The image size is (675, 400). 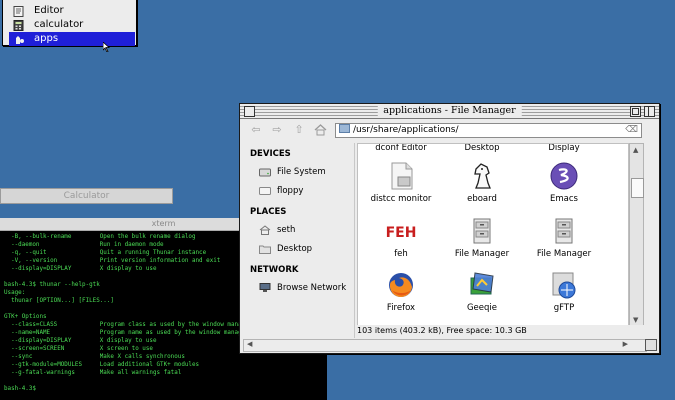 I want to click on file-item-geeqie: Geeqie, so click(x=482, y=291).